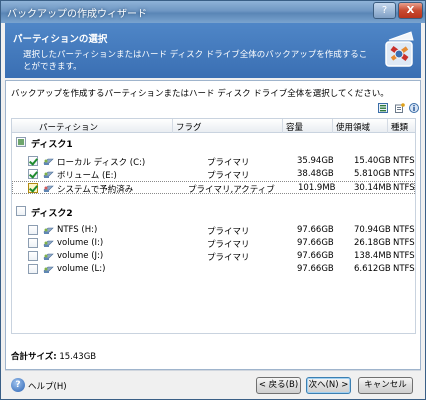  Describe the element at coordinates (372, 161) in the screenshot. I see `partition-used: 15.40GB` at that location.